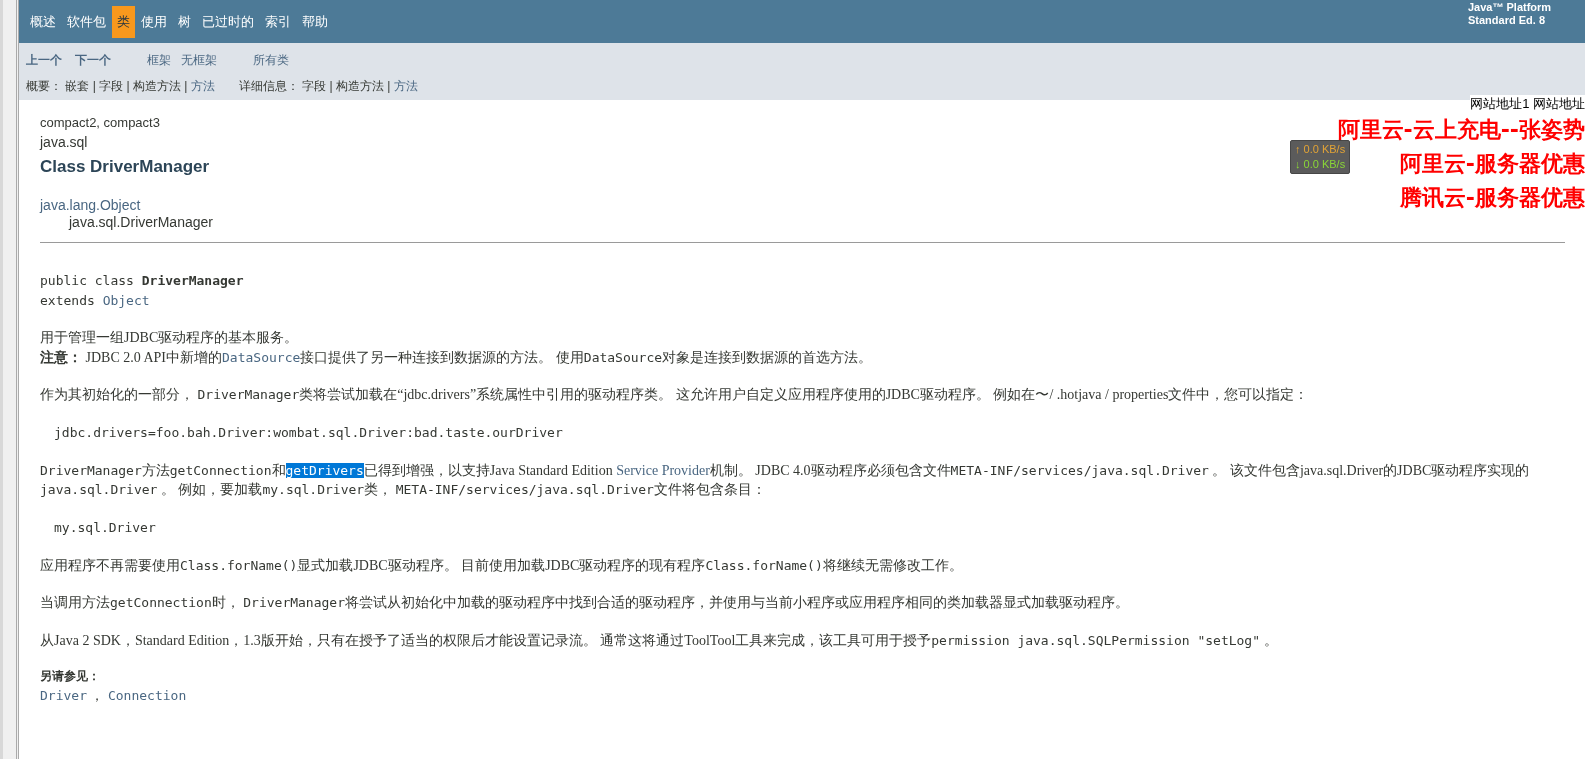  I want to click on class-name: java.sql.DriverManager, so click(140, 222).